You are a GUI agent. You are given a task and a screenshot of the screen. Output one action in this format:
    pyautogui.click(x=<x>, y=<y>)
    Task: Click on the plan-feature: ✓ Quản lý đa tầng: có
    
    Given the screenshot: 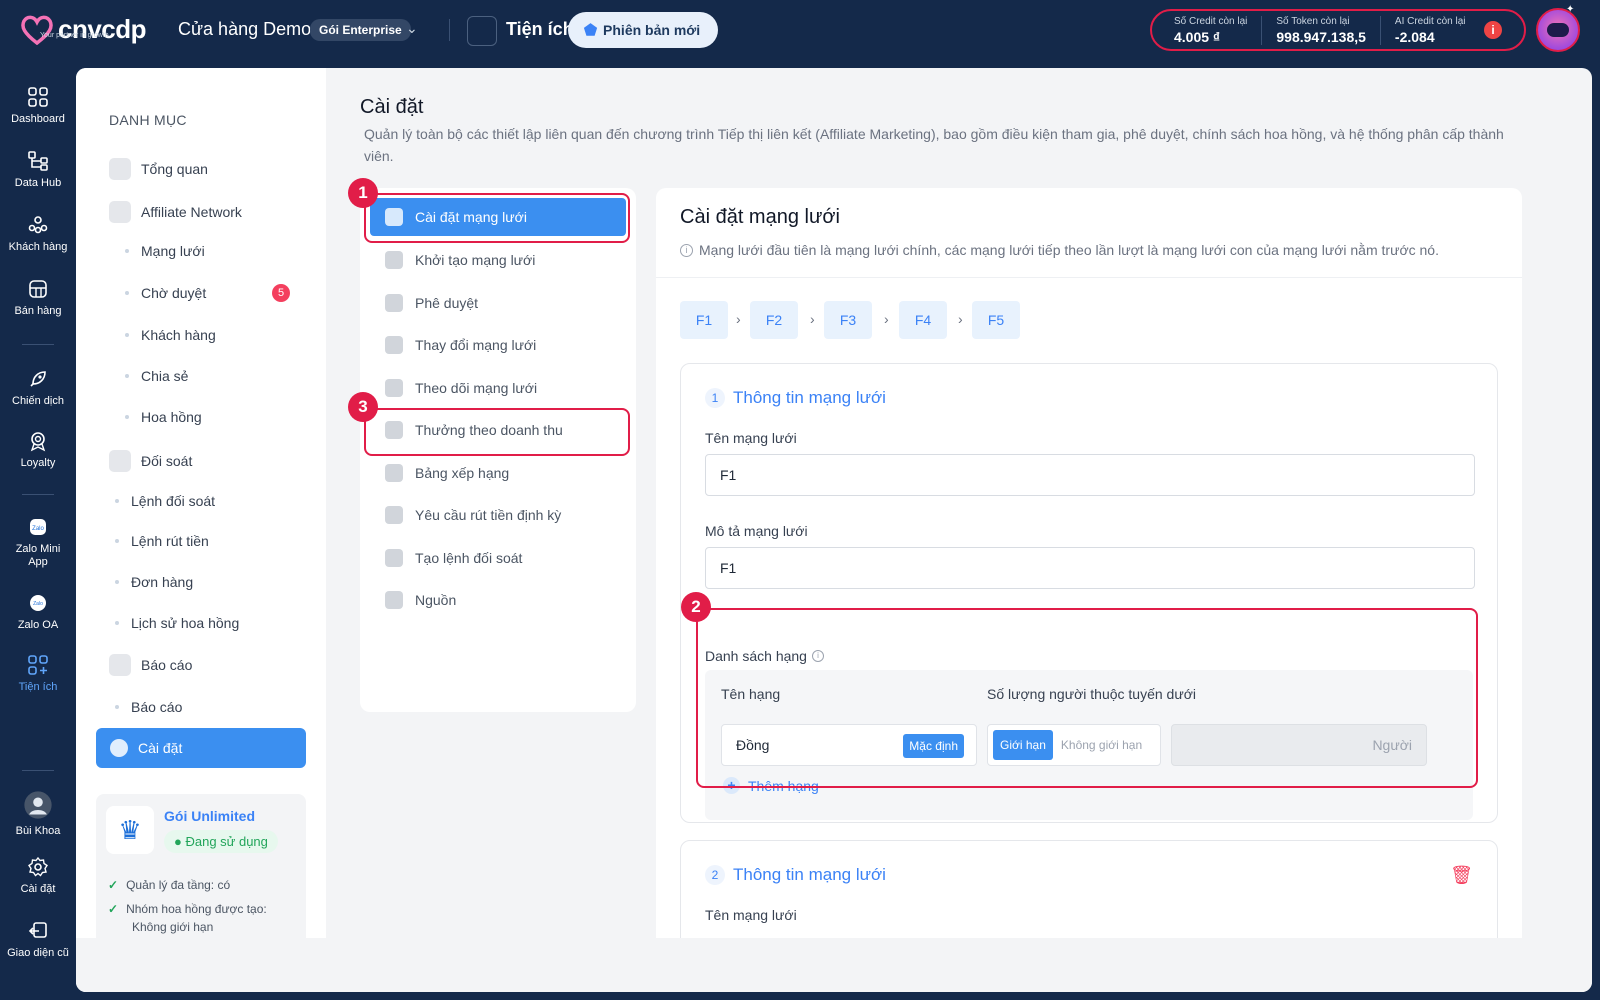 What is the action you would take?
    pyautogui.click(x=203, y=885)
    